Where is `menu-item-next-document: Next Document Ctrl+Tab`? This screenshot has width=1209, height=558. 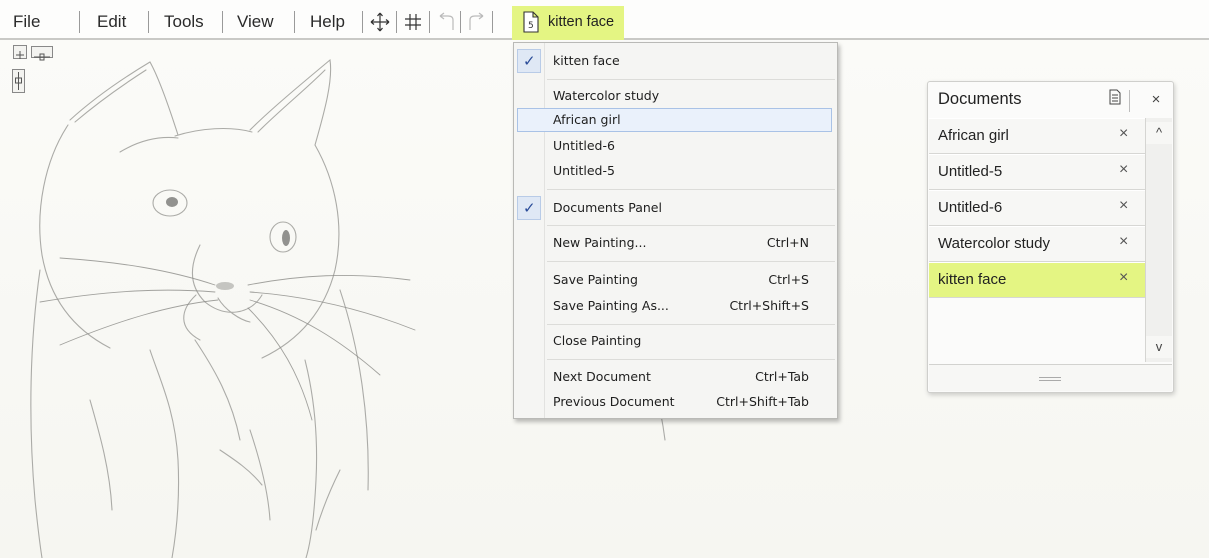
menu-item-next-document: Next Document Ctrl+Tab is located at coordinates (675, 377).